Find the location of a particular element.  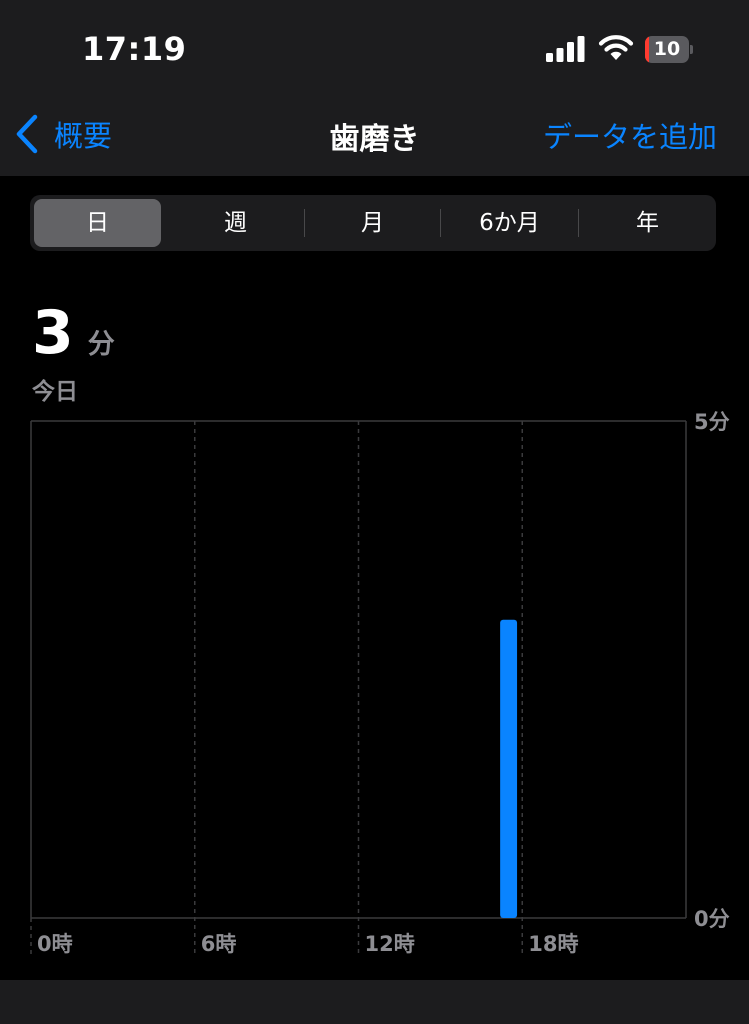

status-bar: 17:19 10 is located at coordinates (374, 50).